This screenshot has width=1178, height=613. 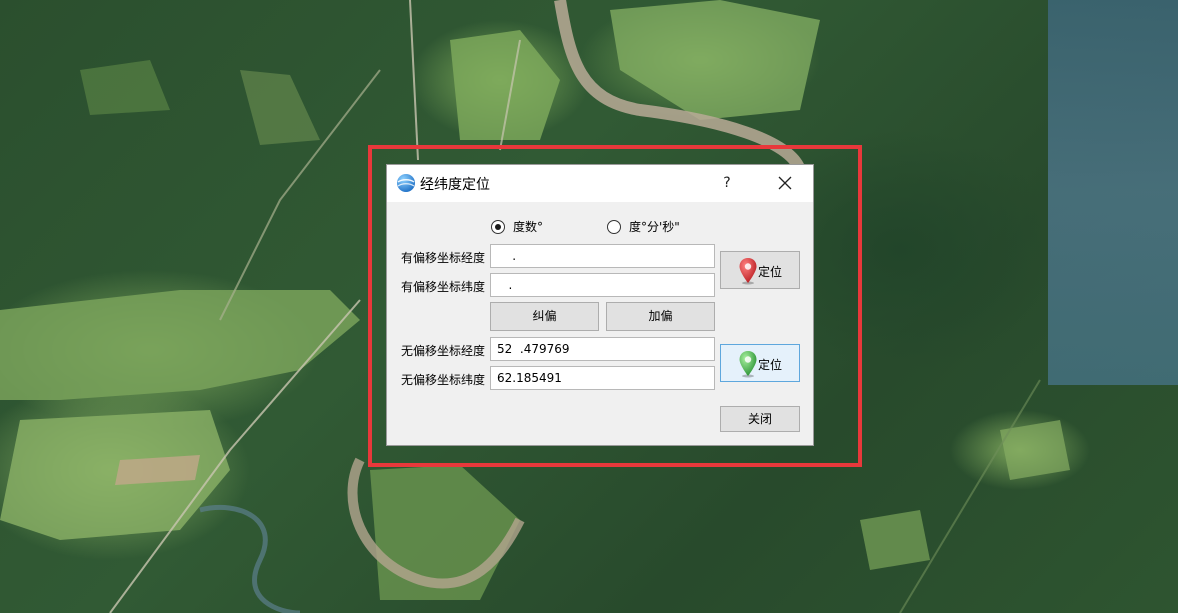 What do you see at coordinates (760, 419) in the screenshot?
I see `close-button: 关闭` at bounding box center [760, 419].